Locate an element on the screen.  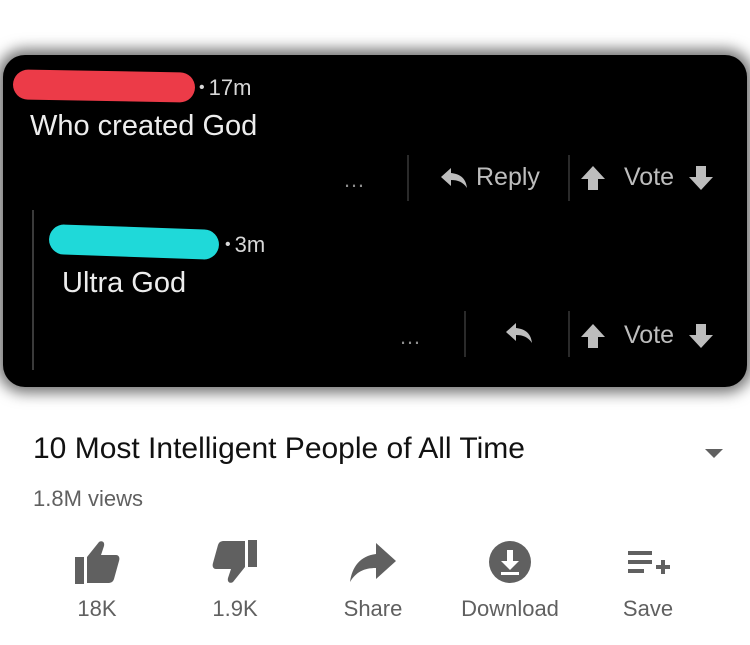
reply-button is located at coordinates (519, 333).